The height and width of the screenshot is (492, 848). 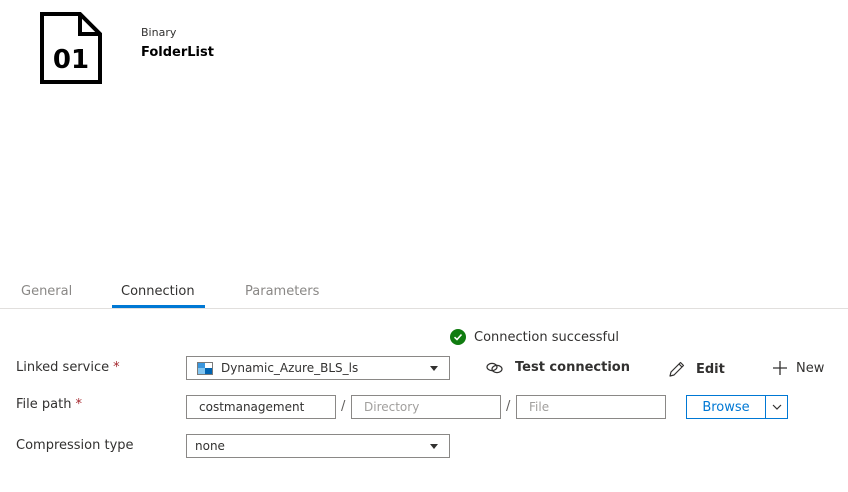 What do you see at coordinates (44, 404) in the screenshot?
I see `file-path-label-text: File path` at bounding box center [44, 404].